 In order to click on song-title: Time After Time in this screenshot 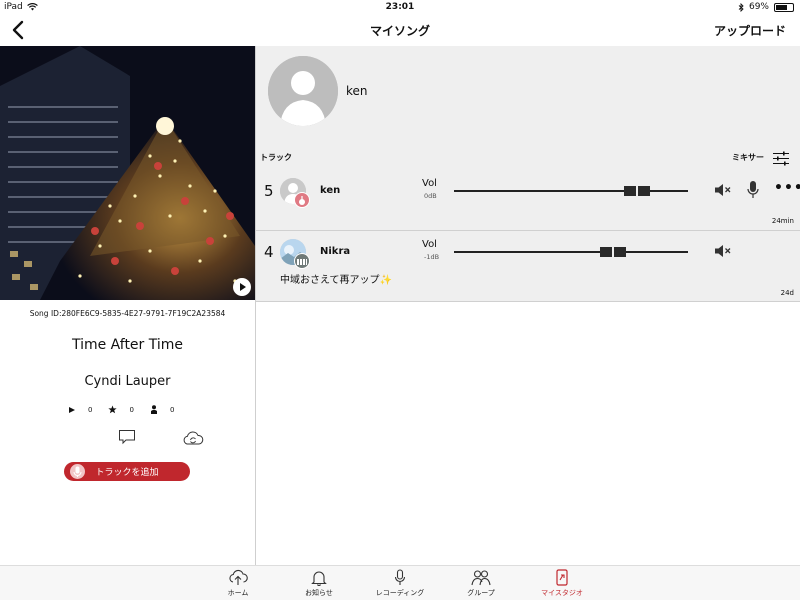, I will do `click(127, 345)`.